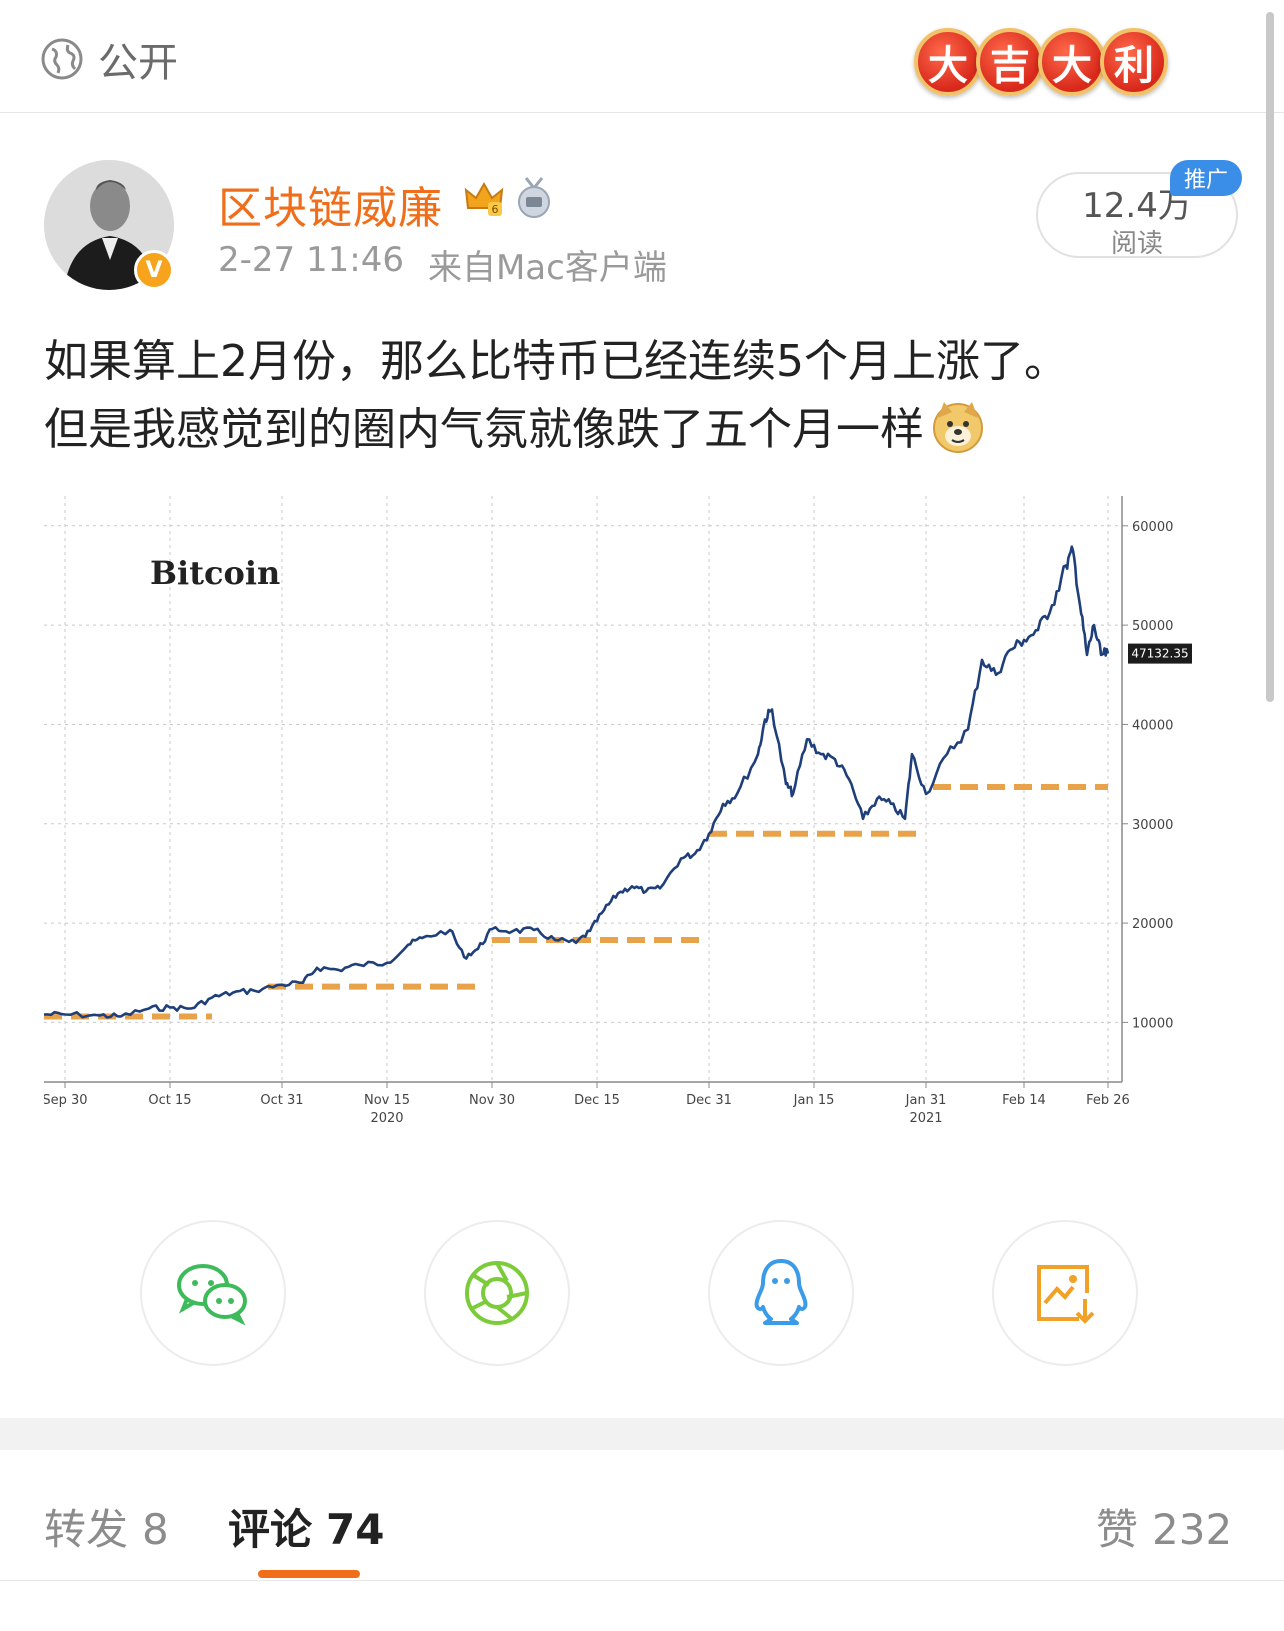 This screenshot has height=1631, width=1284. What do you see at coordinates (62, 59) in the screenshot?
I see `globe-icon` at bounding box center [62, 59].